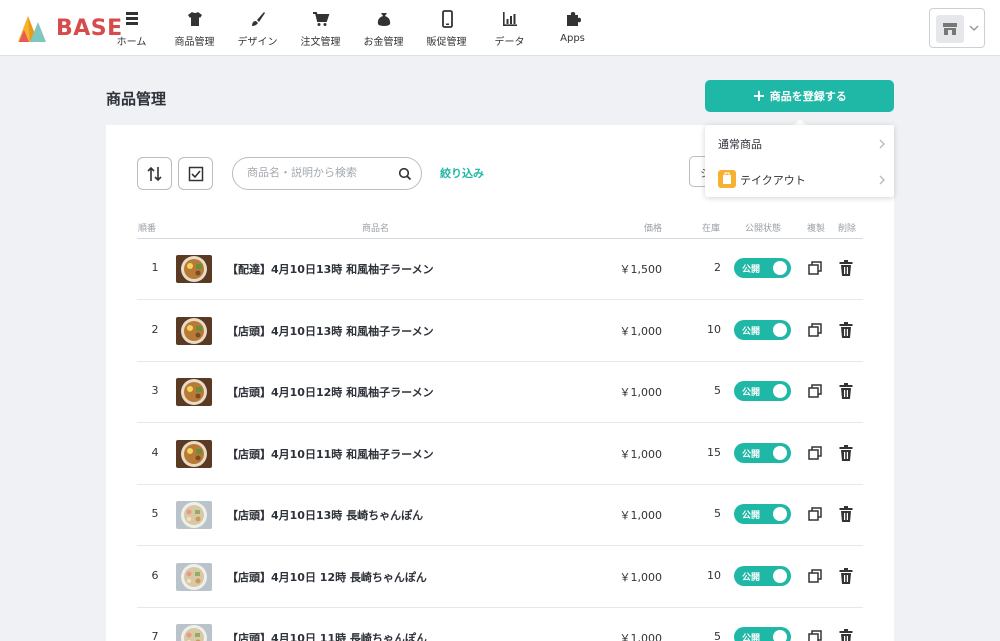 The image size is (1000, 641). I want to click on takeout-bag-icon, so click(727, 179).